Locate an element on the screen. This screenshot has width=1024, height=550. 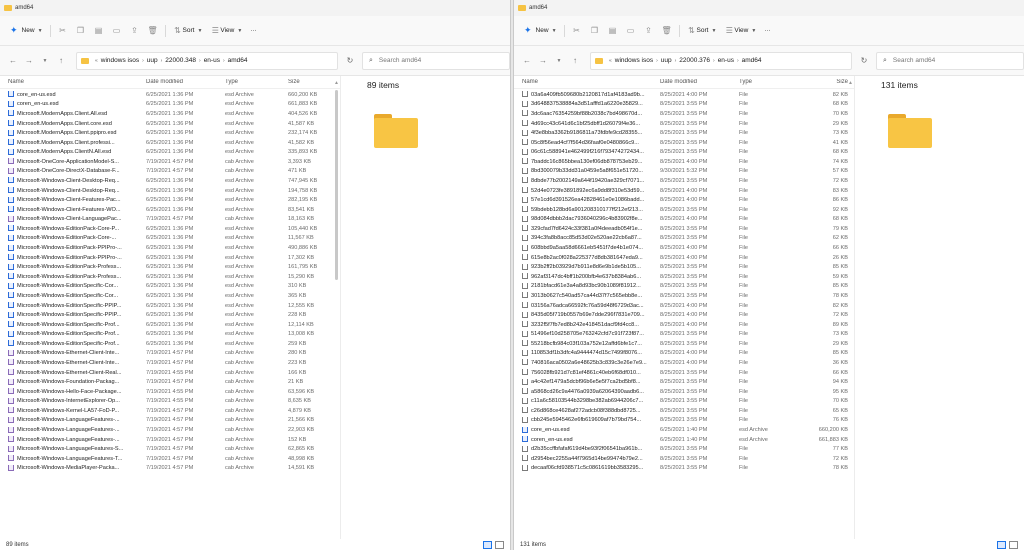
share-icon: ⇪ is located at coordinates (135, 31).